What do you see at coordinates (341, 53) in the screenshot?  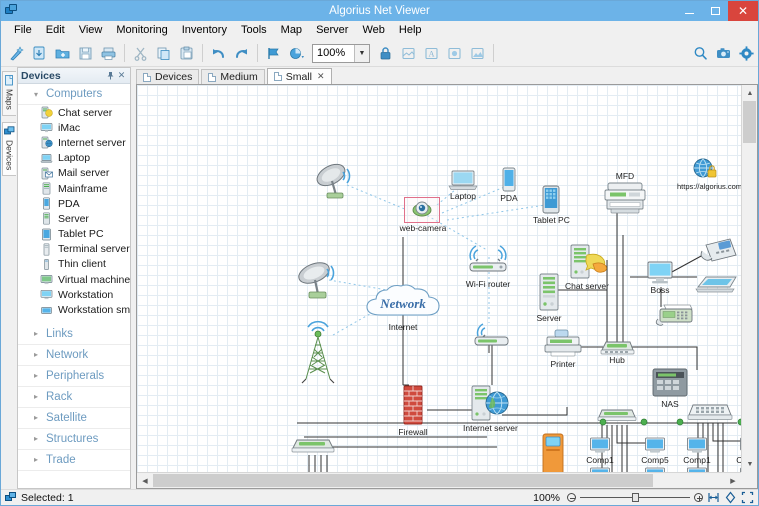 I see `zoom-combobox: 100% ▼` at bounding box center [341, 53].